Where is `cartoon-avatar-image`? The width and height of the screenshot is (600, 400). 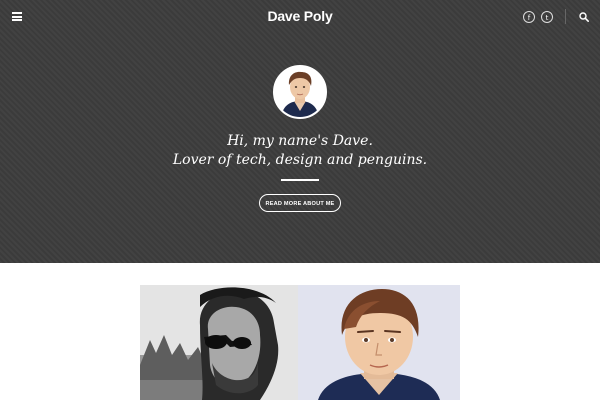 cartoon-avatar-image is located at coordinates (300, 92).